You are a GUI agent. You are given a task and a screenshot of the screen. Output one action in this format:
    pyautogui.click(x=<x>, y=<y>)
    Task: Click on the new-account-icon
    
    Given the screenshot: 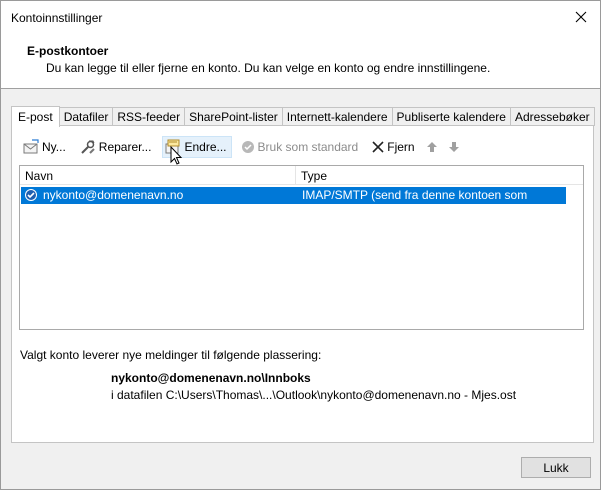 What is the action you would take?
    pyautogui.click(x=31, y=147)
    